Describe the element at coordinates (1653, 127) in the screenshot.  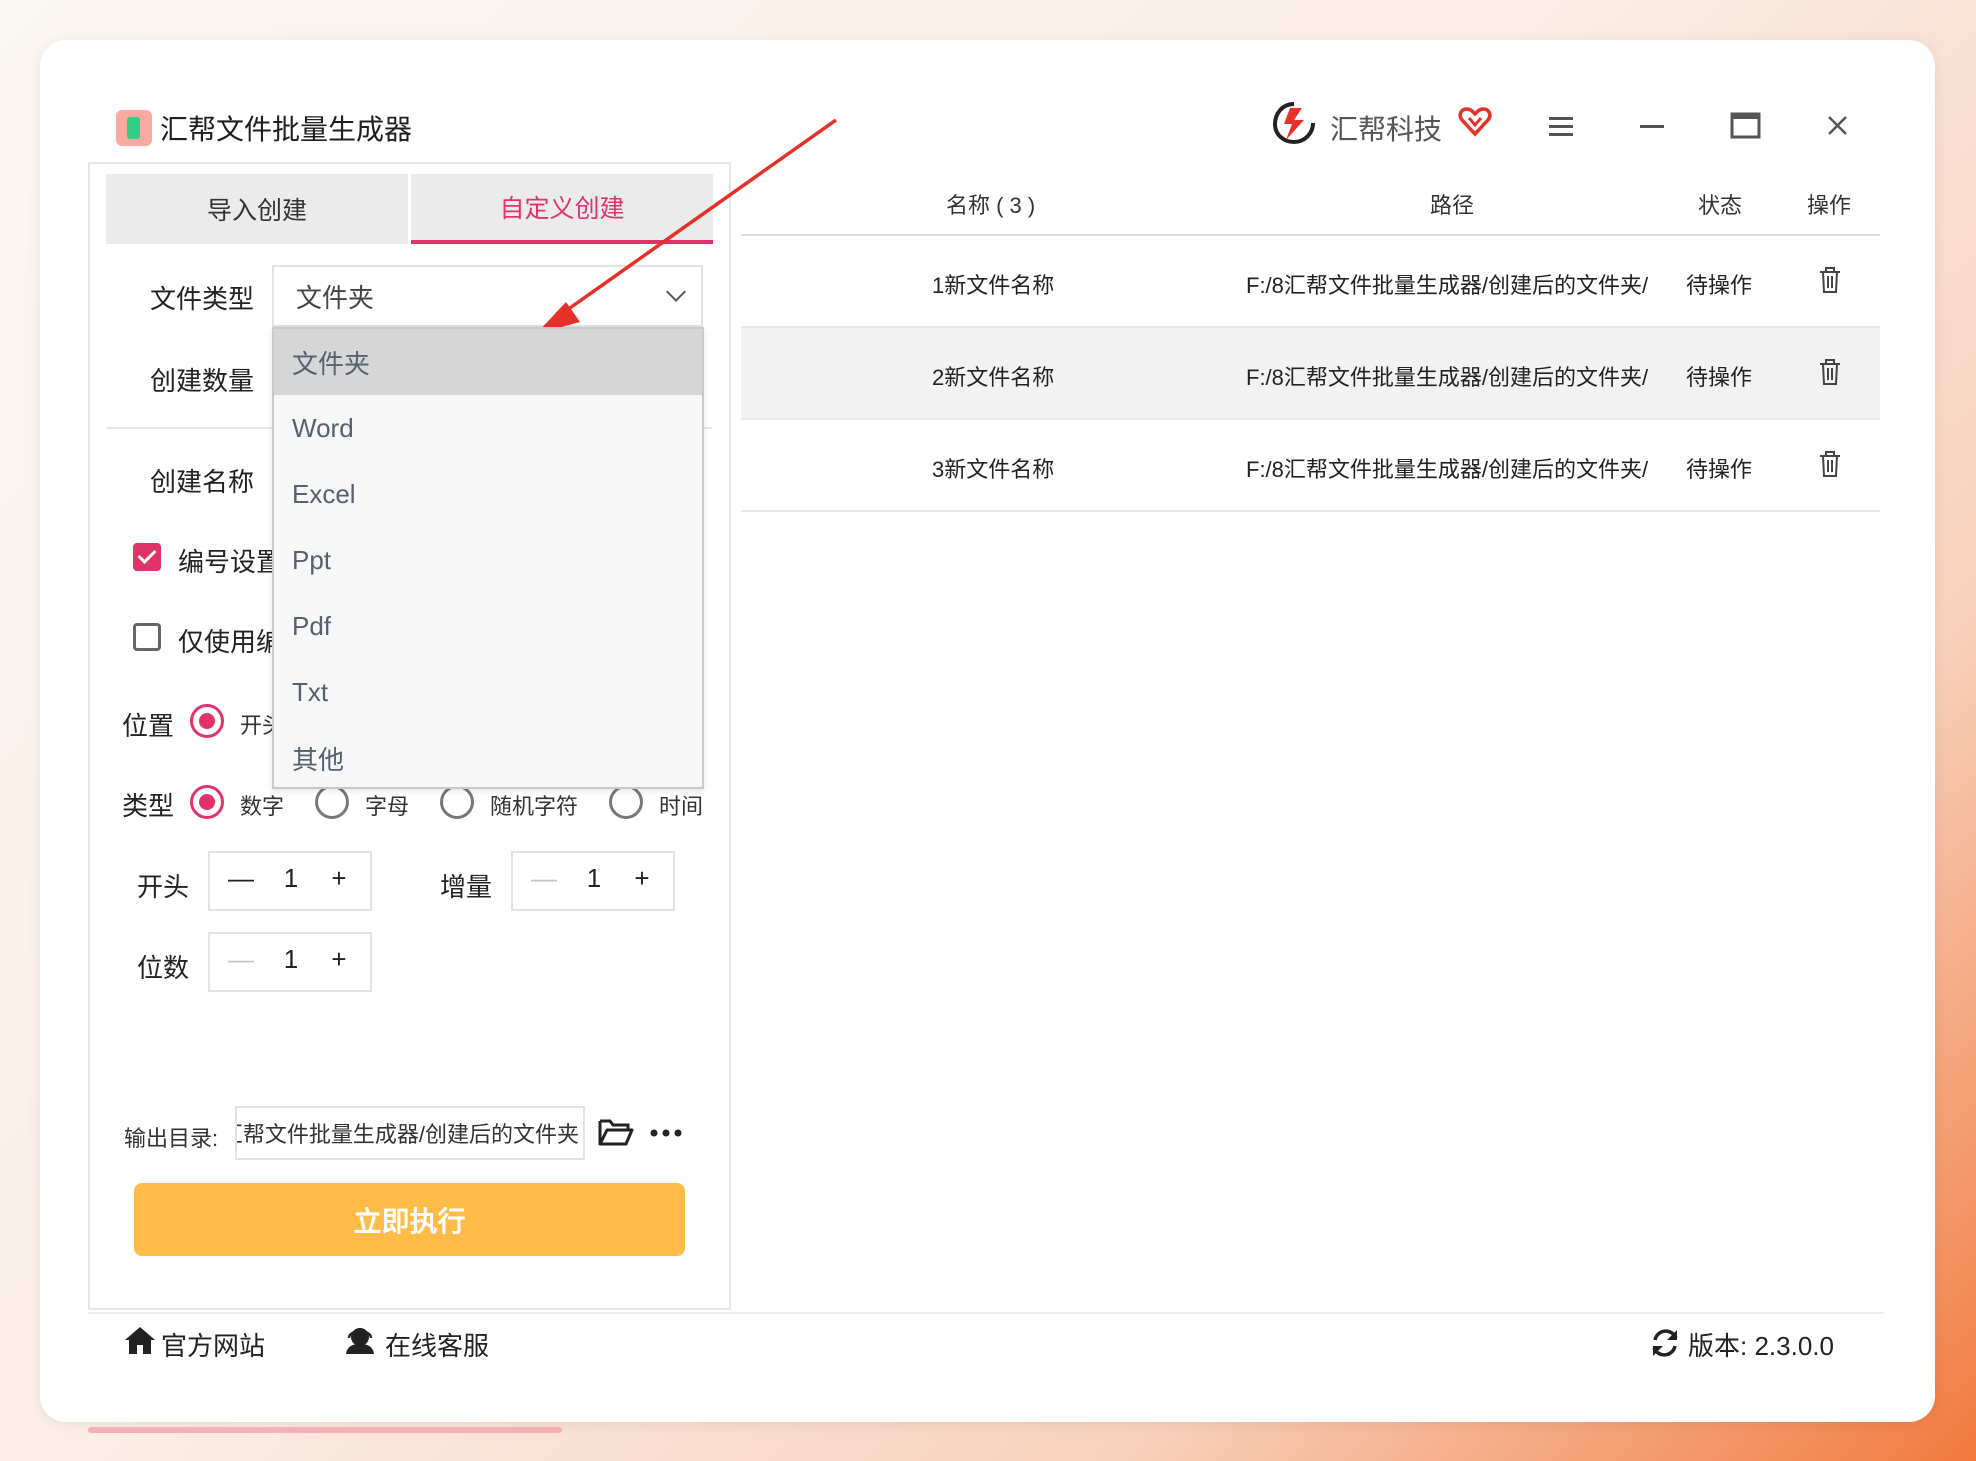
I see `minimize-icon` at that location.